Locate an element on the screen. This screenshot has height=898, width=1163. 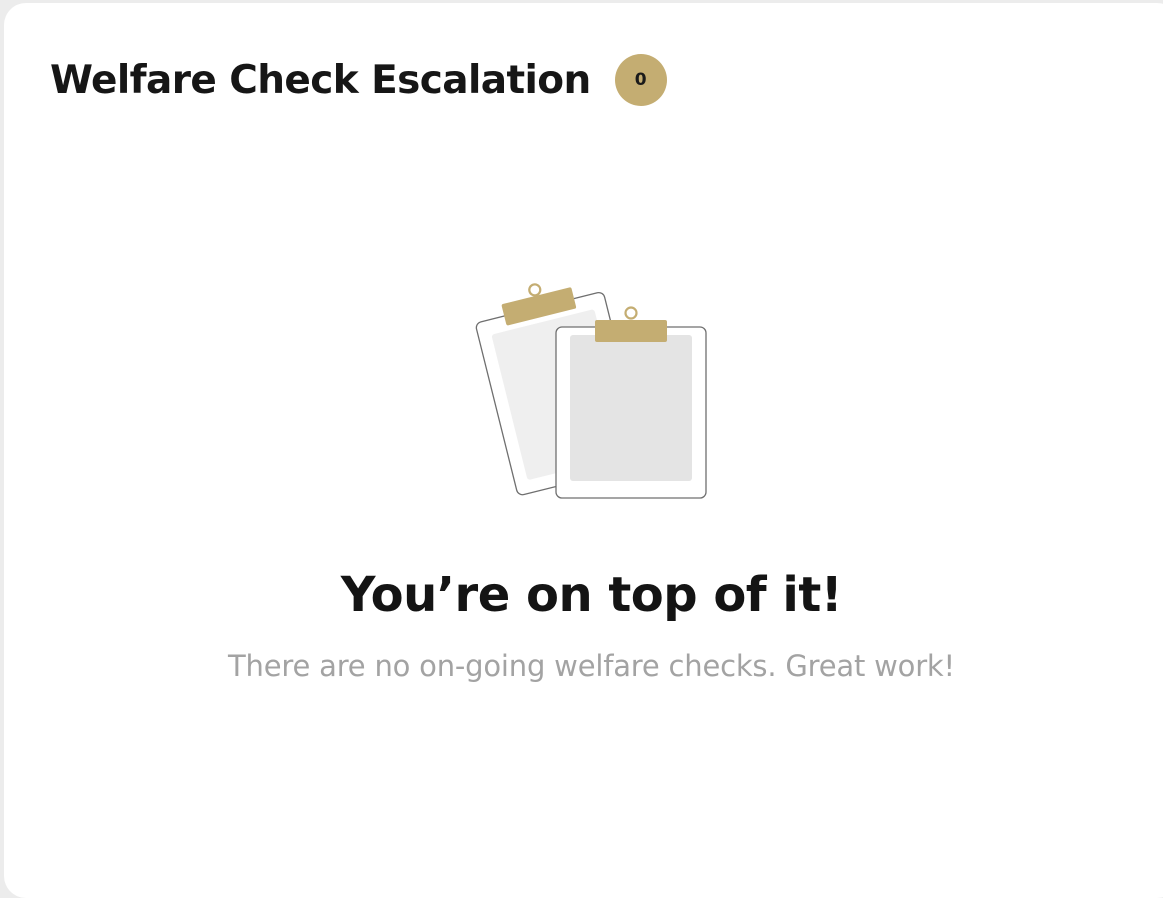
count-badge: 0 is located at coordinates (640, 80).